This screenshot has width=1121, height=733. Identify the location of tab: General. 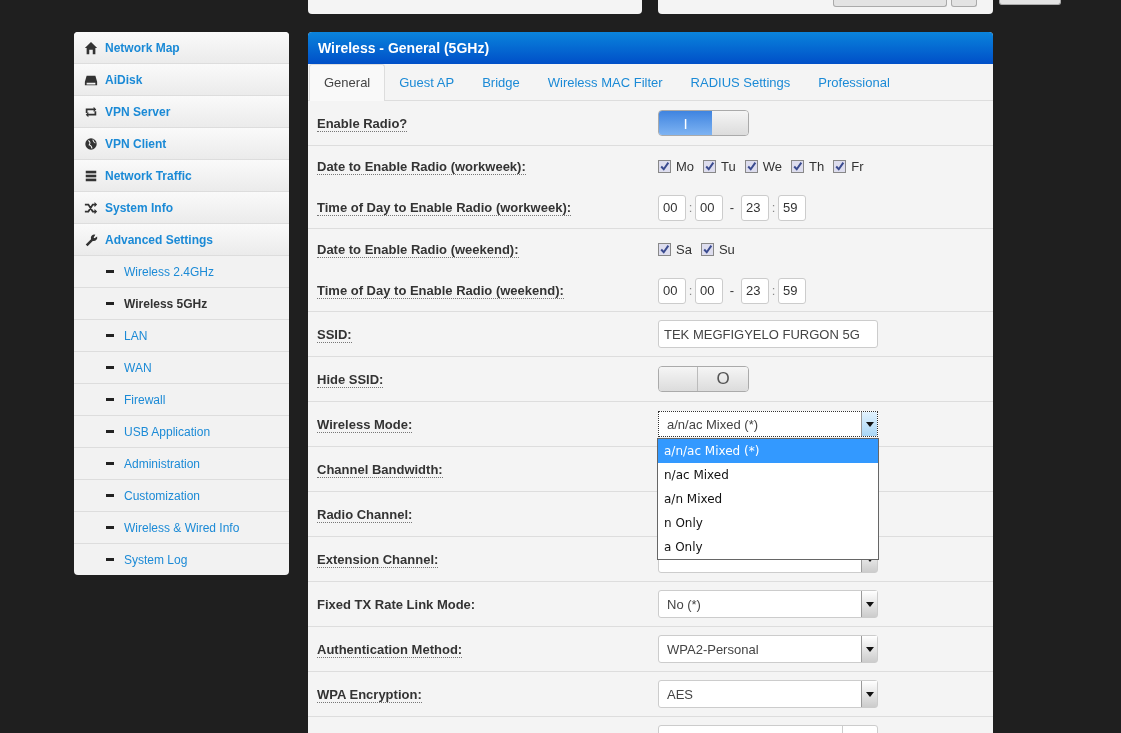
(347, 82).